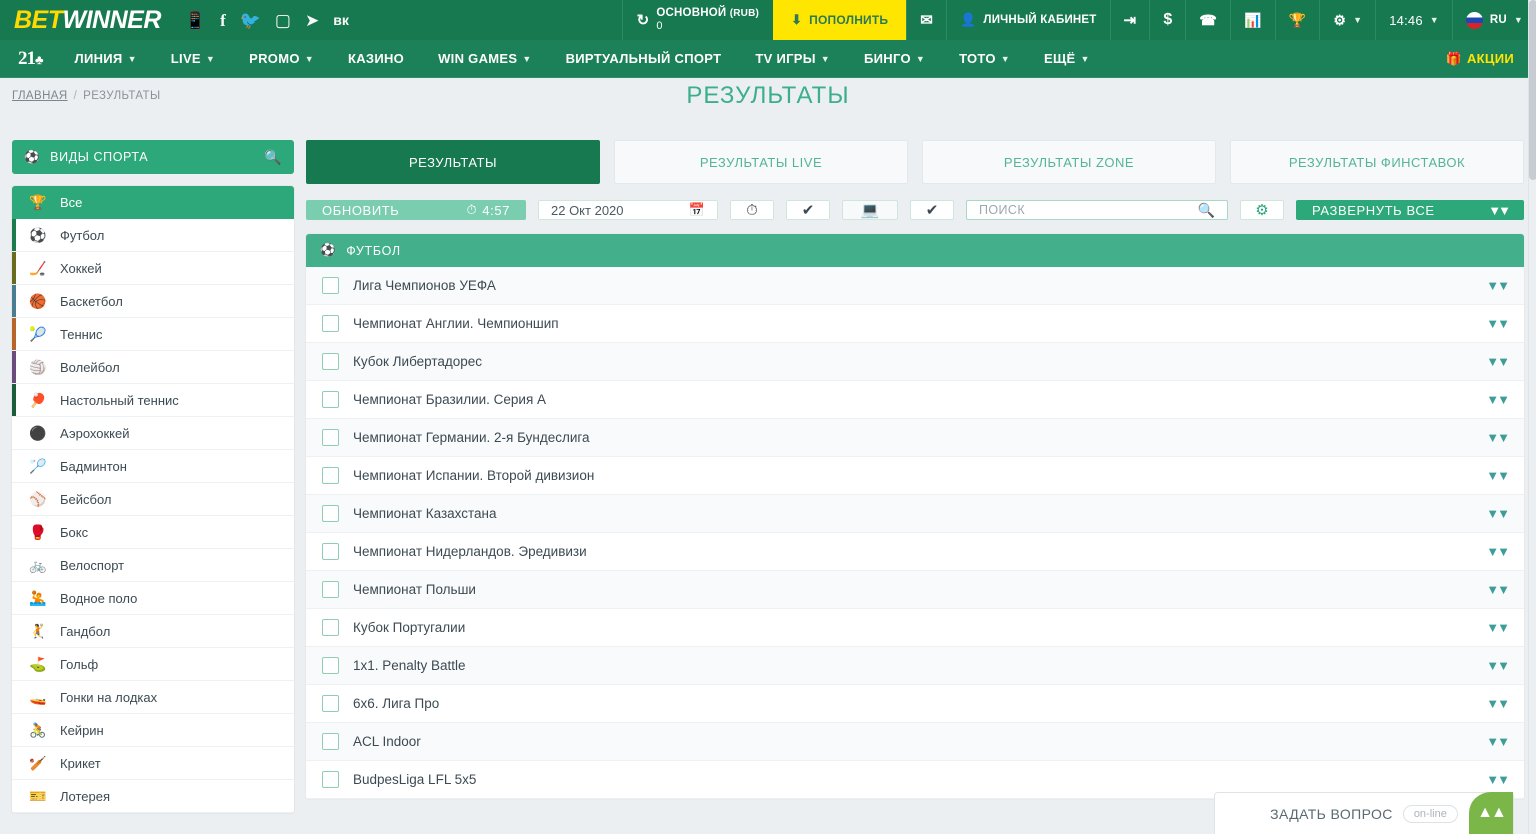 The width and height of the screenshot is (1536, 834). I want to click on expand-all-button: РАЗВЕРНУТЬ ВСЕ ▼▼, so click(1410, 210).